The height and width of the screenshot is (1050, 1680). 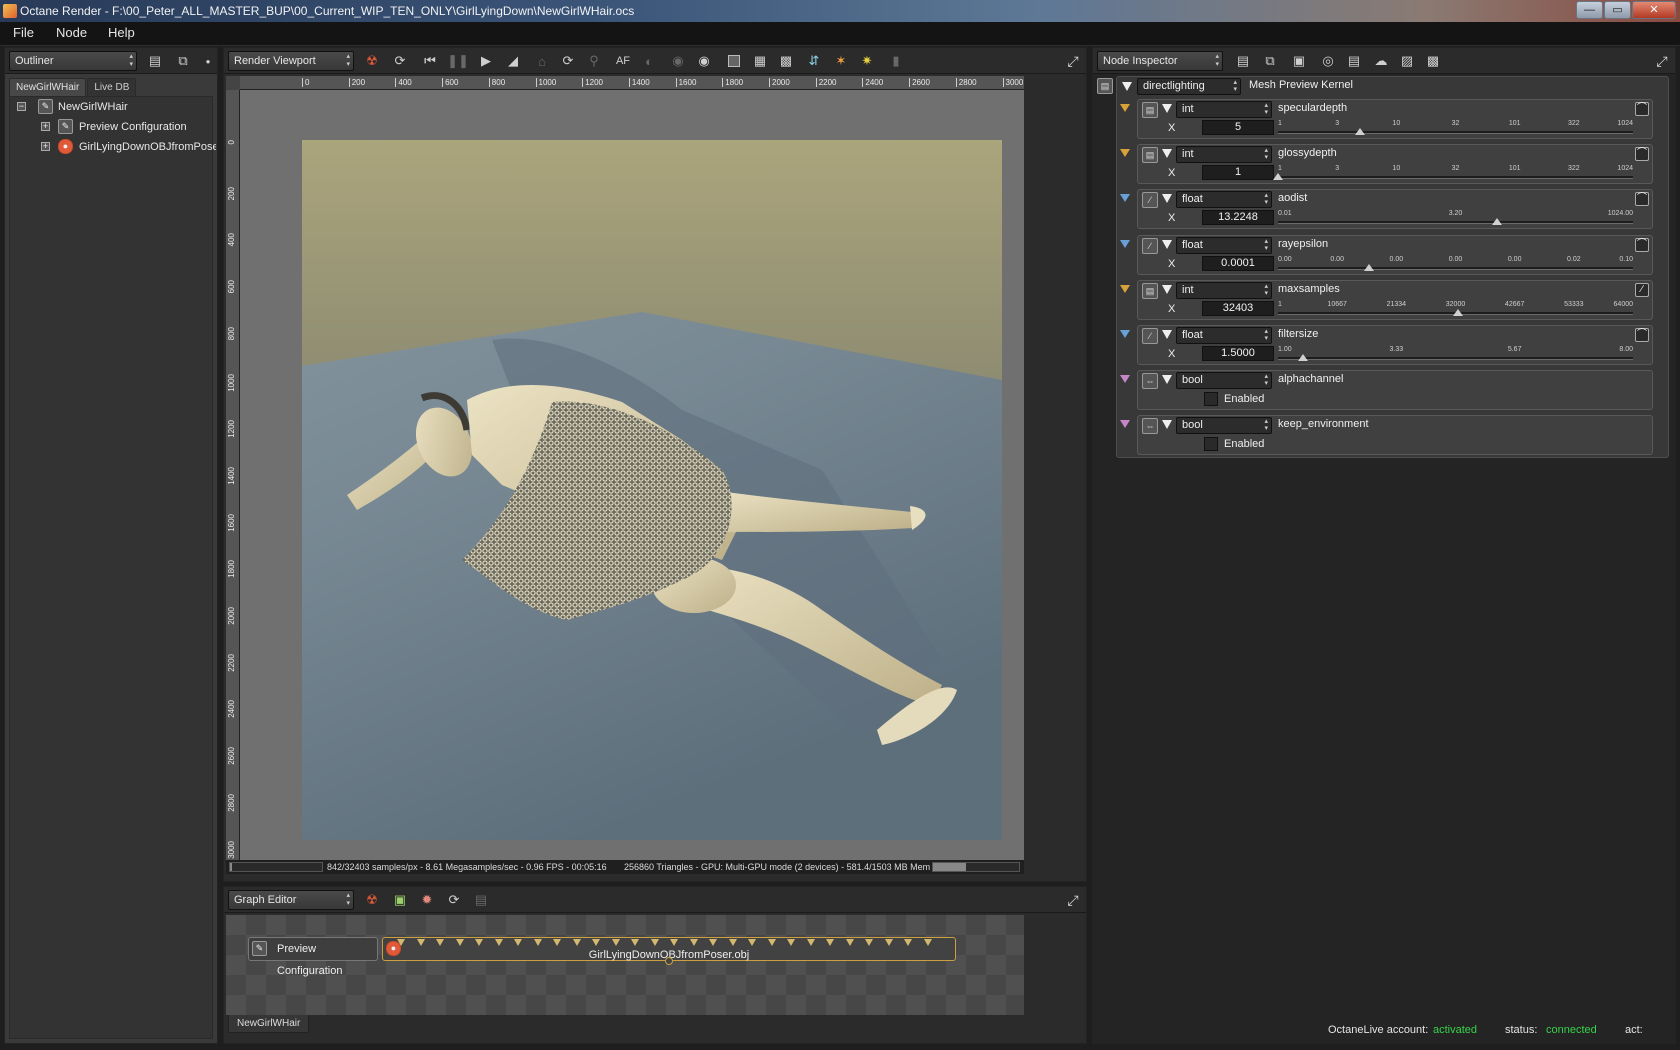 I want to click on graph-load-icon: ▣, so click(x=400, y=900).